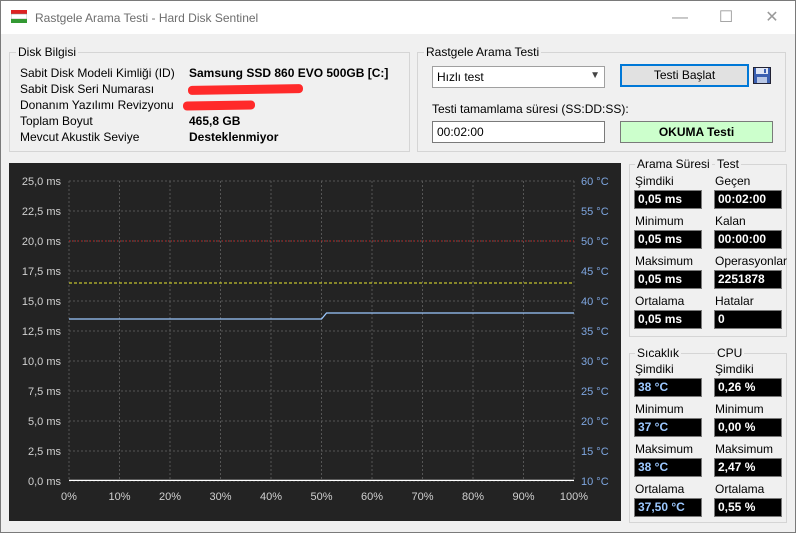 Image resolution: width=796 pixels, height=533 pixels. Describe the element at coordinates (748, 319) in the screenshot. I see `errors-value: 0` at that location.